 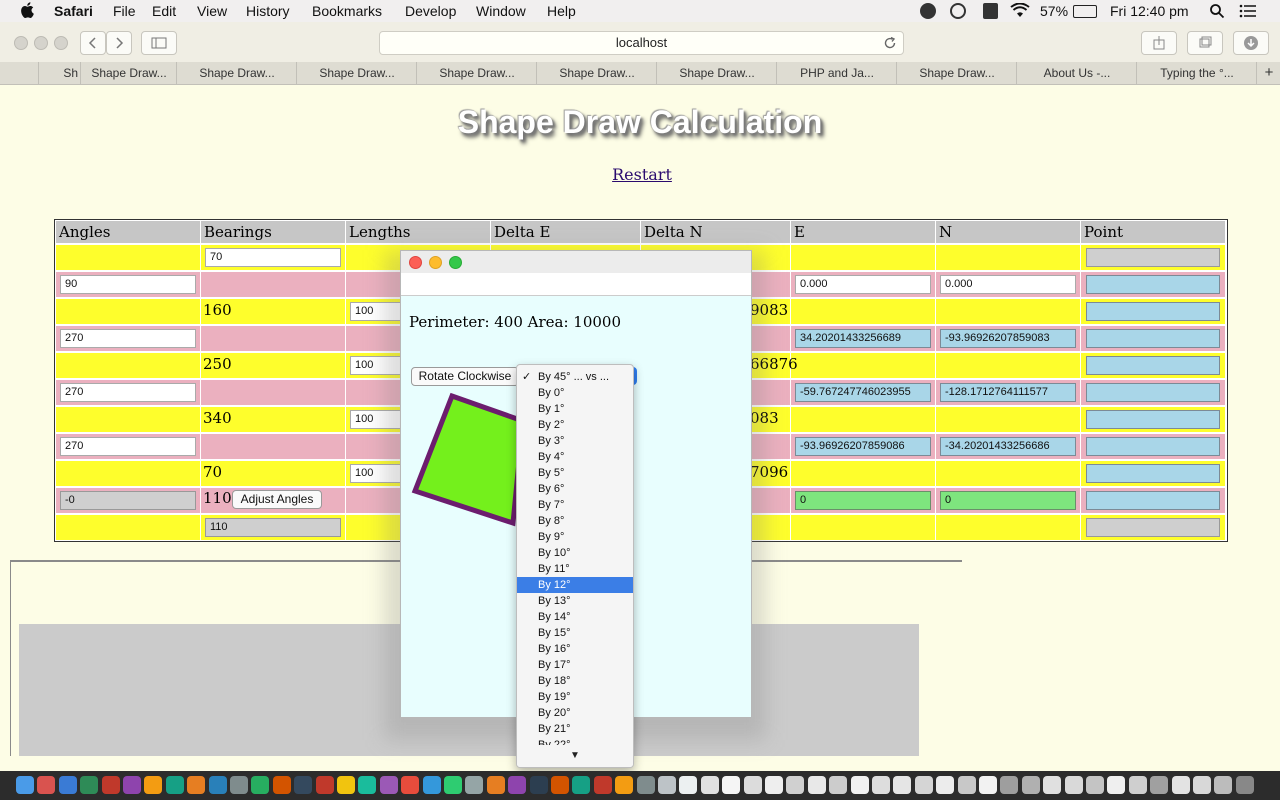 I want to click on dropdown-option: By 12°, so click(x=575, y=585).